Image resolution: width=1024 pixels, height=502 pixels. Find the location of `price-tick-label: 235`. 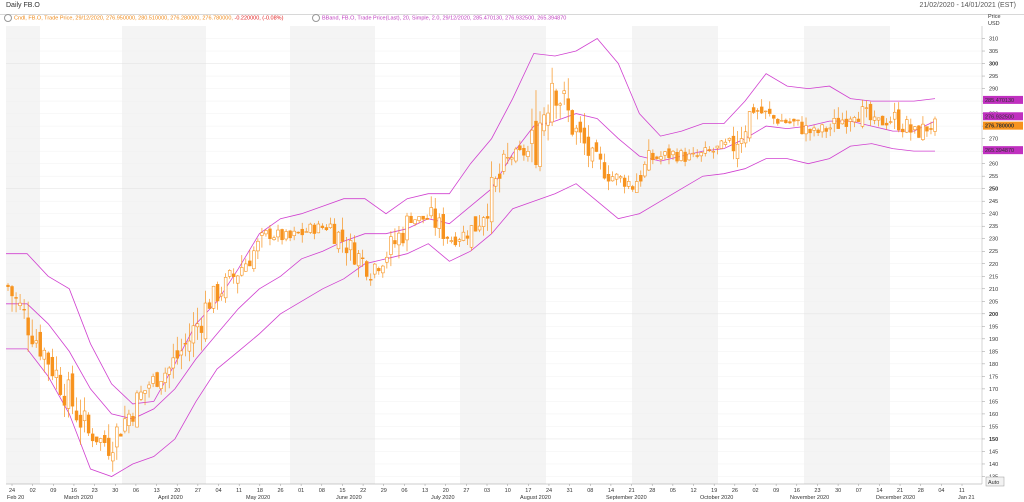

price-tick-label: 235 is located at coordinates (993, 227).